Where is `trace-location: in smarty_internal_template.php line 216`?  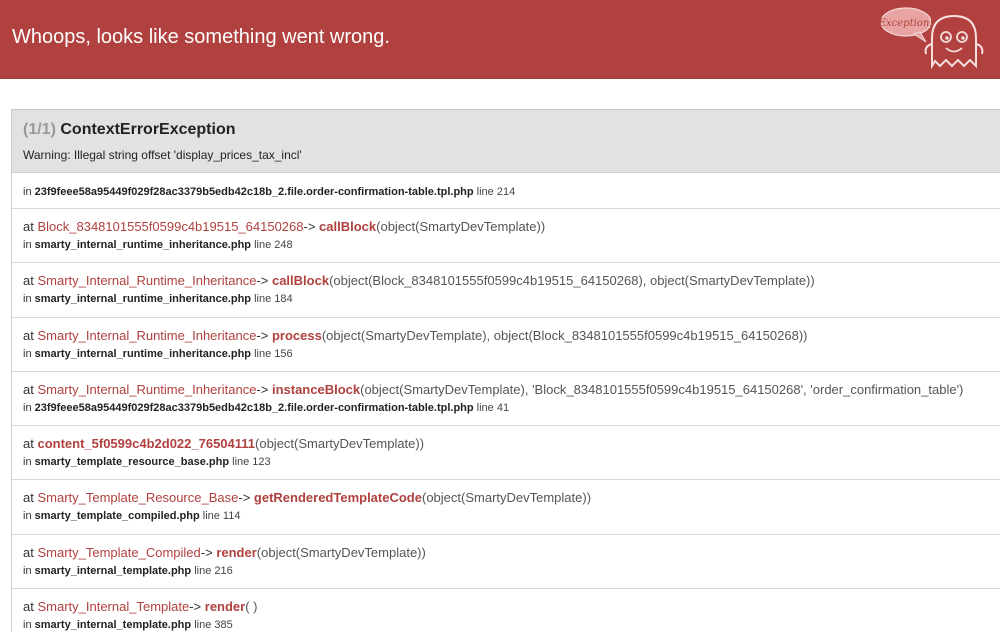
trace-location: in smarty_internal_template.php line 216 is located at coordinates (128, 570).